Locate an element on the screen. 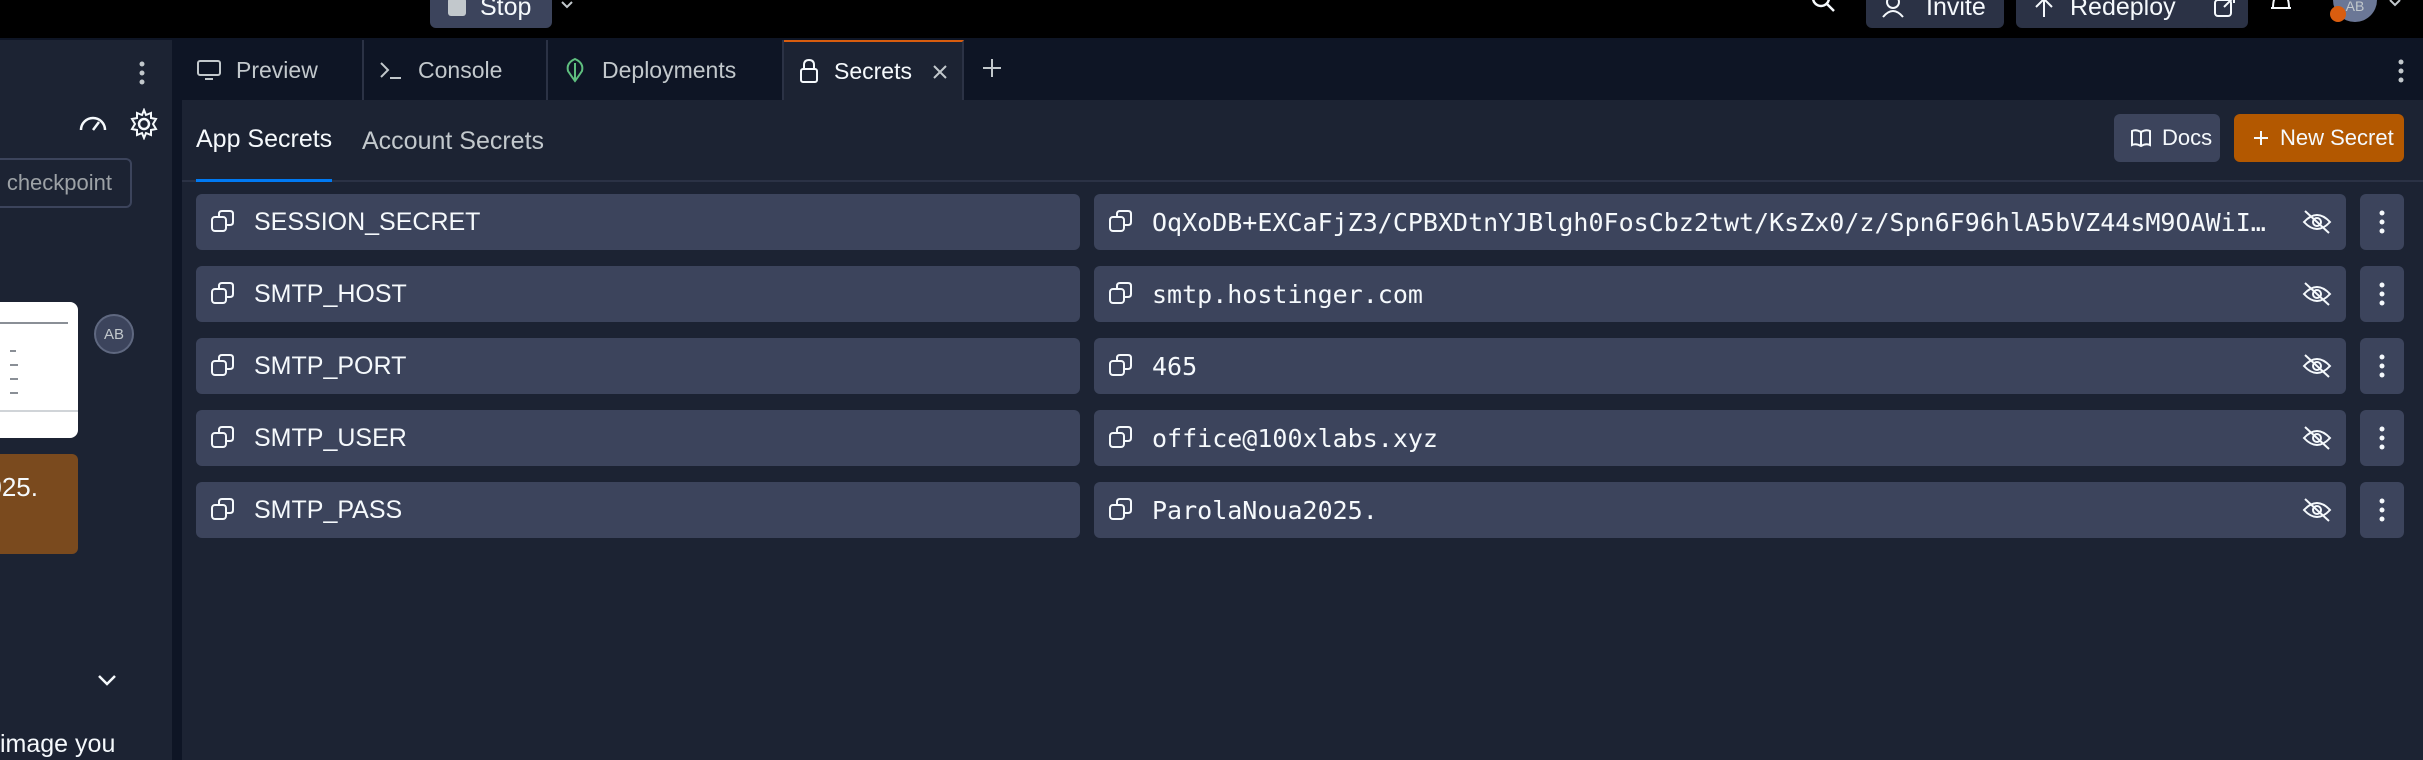  secret-row: SMTP_HOST smtp.hostinger.com is located at coordinates (1303, 294).